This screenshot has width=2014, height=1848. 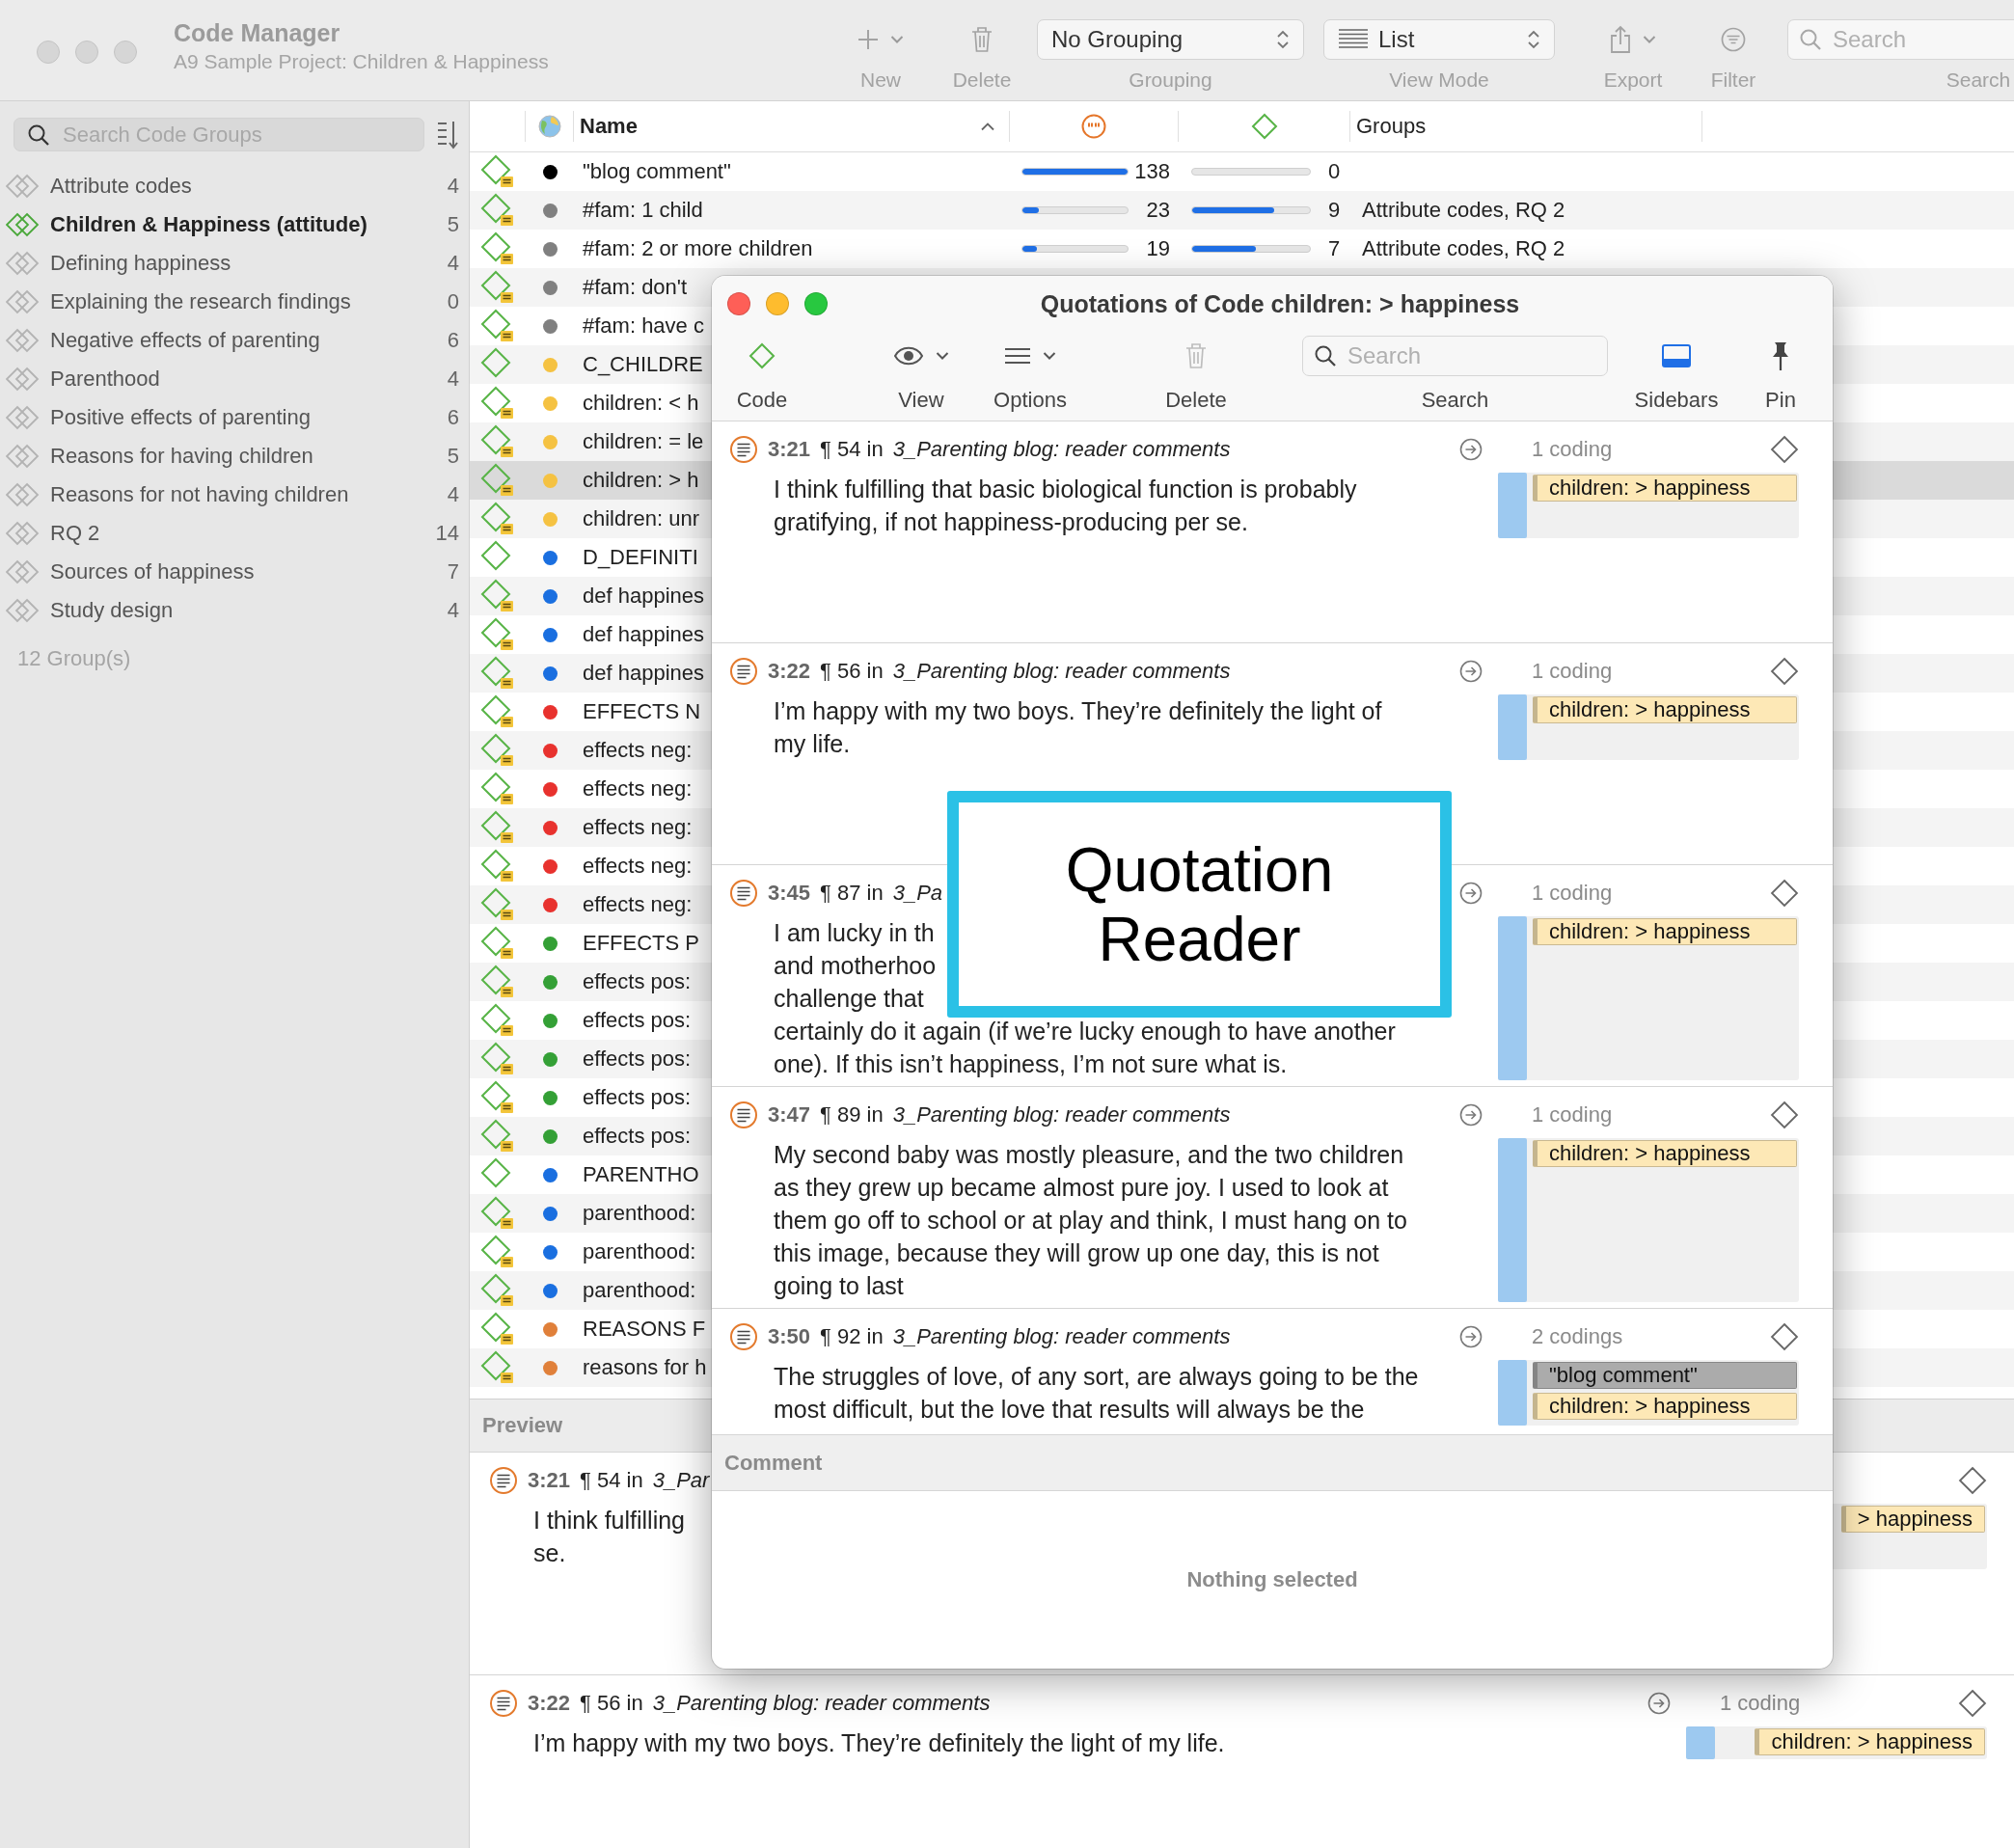 I want to click on table-cell-text: EFFECTS N, so click(x=641, y=711).